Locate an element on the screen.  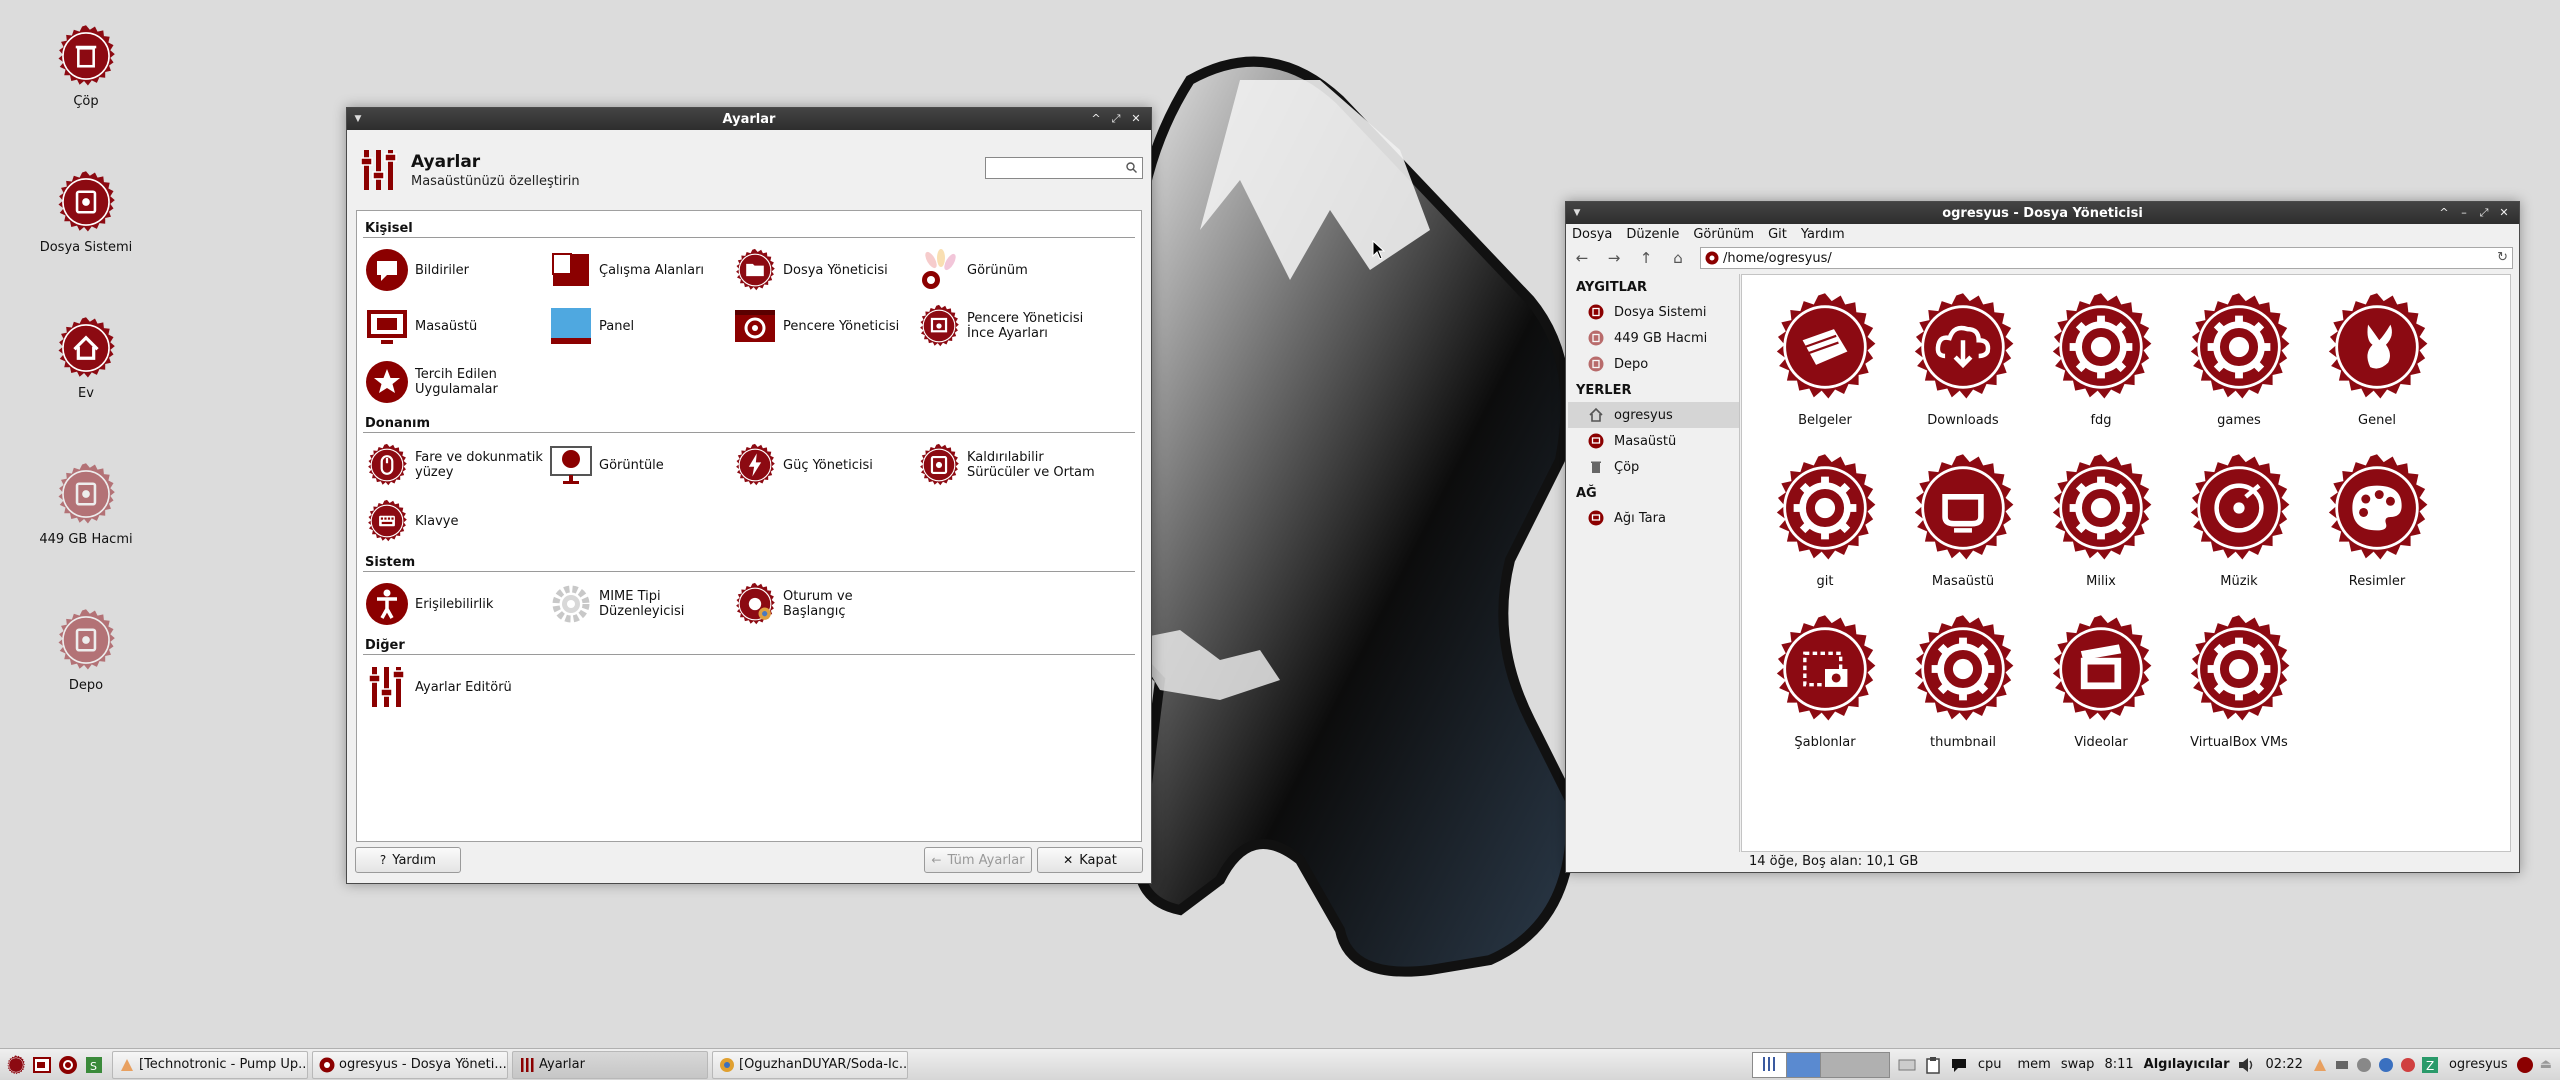
folder-item: Şablonlar is located at coordinates (1825, 685).